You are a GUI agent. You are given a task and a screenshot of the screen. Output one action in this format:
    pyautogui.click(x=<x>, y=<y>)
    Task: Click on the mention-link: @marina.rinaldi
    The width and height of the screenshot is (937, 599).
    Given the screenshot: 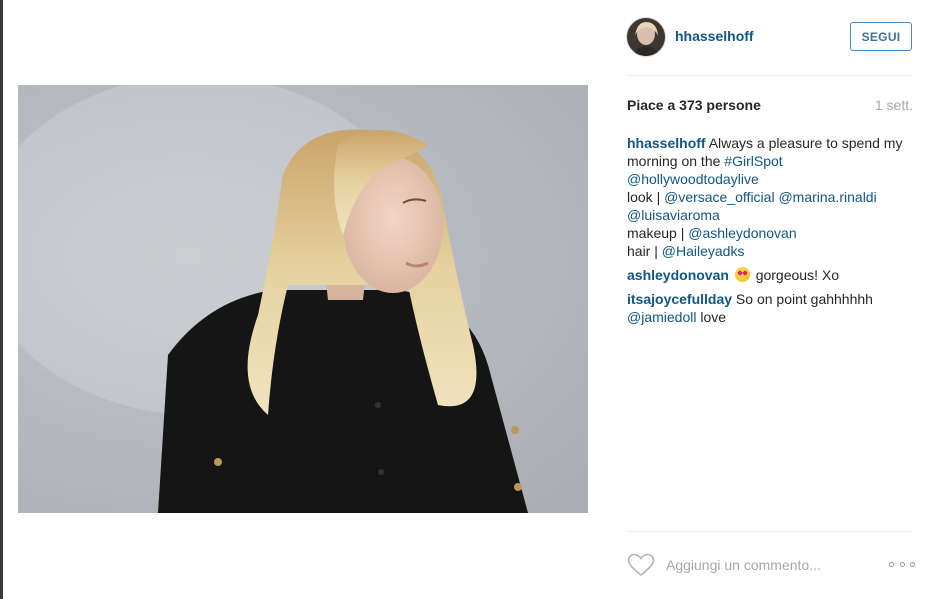 What is the action you would take?
    pyautogui.click(x=827, y=197)
    